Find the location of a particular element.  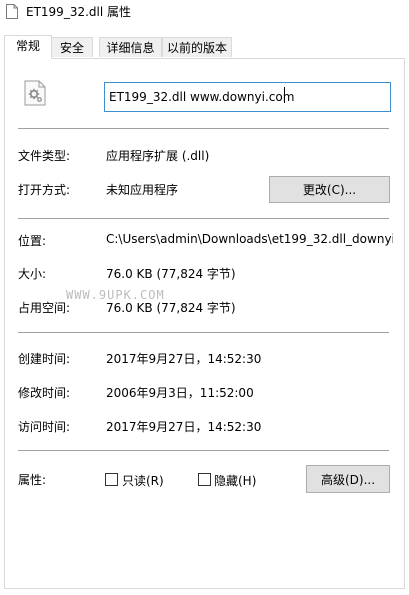

size-label: 大小: is located at coordinates (32, 274).